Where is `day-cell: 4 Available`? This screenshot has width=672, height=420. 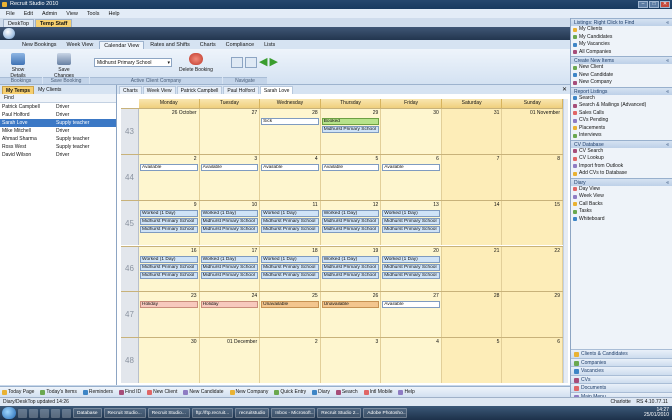
day-cell: 4 Available is located at coordinates (290, 177).